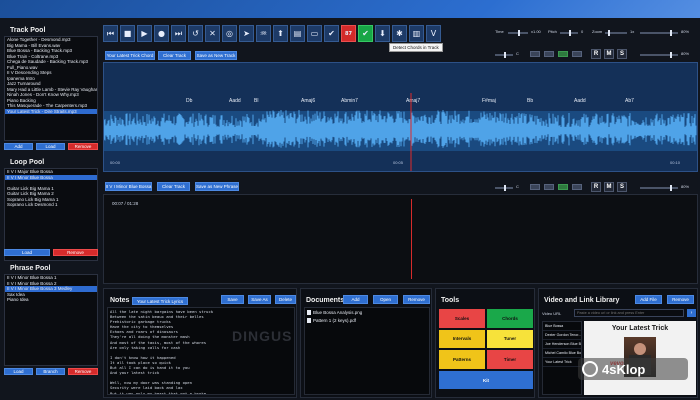 This screenshot has width=700, height=400. I want to click on piano-roll-button: ▤, so click(297, 33).